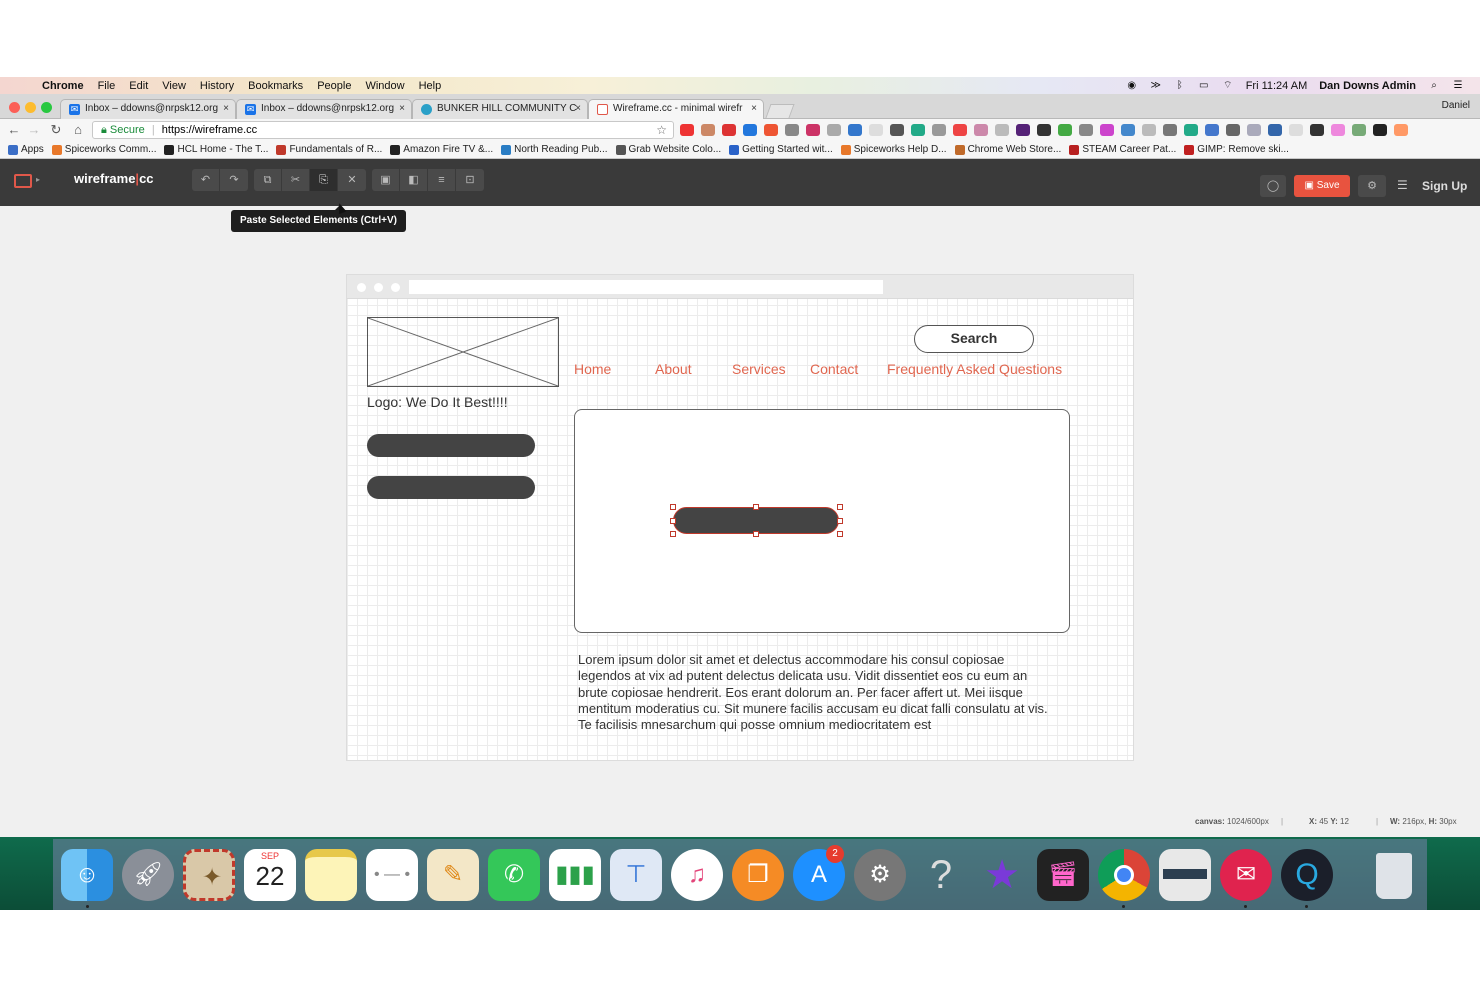  What do you see at coordinates (26, 149) in the screenshot?
I see `bookmark-apps: Apps` at bounding box center [26, 149].